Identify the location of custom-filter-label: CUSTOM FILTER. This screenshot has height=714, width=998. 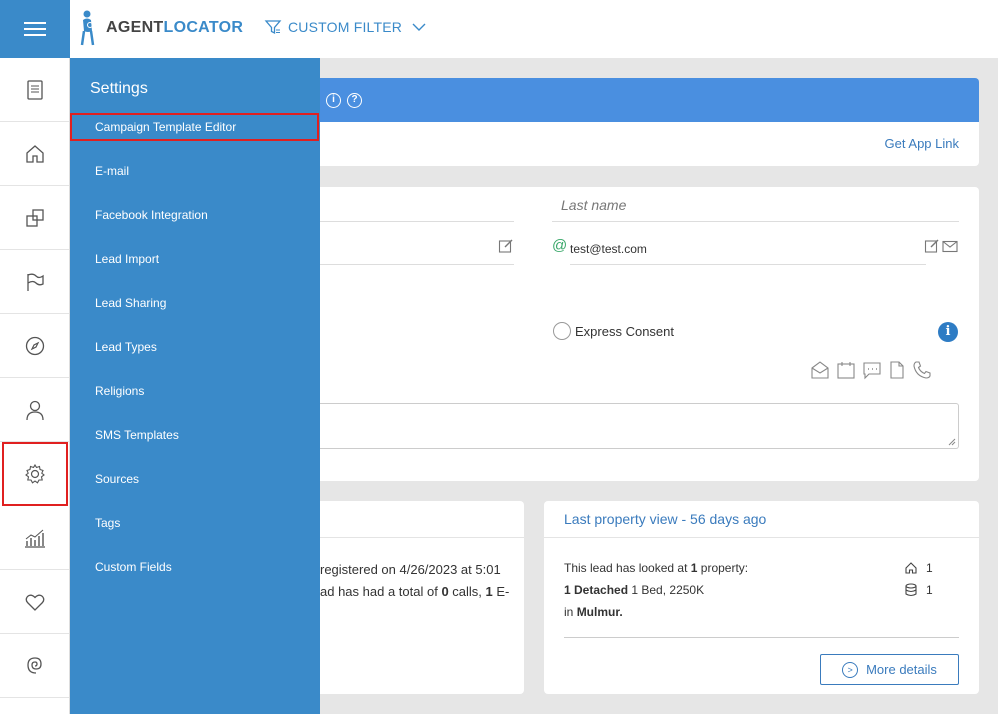
(345, 27).